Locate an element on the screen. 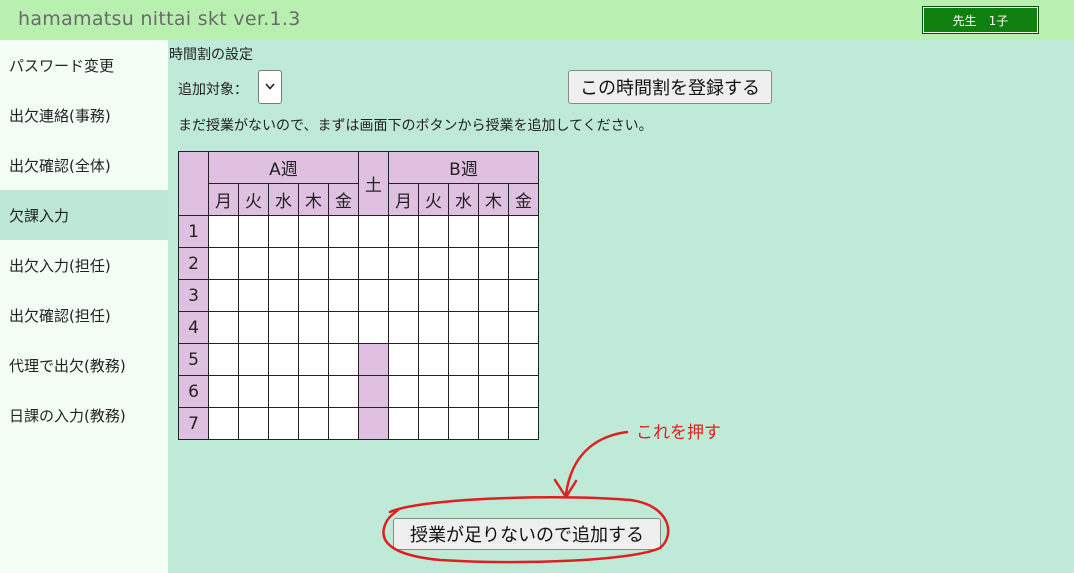 The image size is (1074, 573). app-title: hamamatsu nittai skt ver.1.3 is located at coordinates (159, 19).